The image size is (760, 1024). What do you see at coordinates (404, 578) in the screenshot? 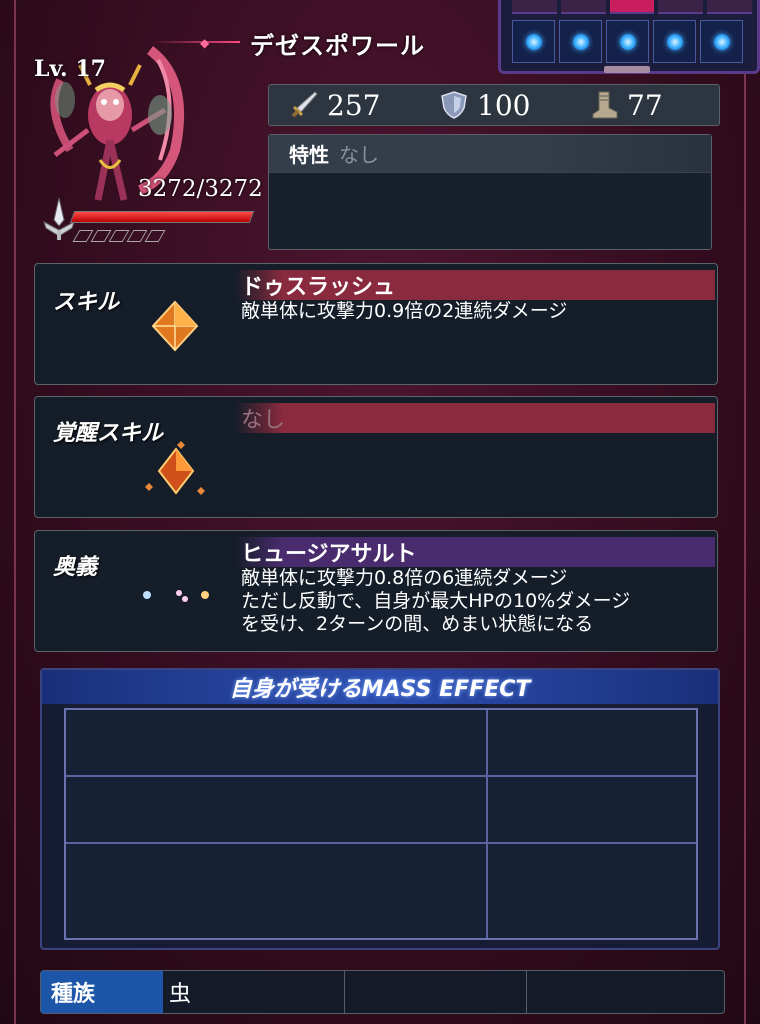
I see `ultimate-desc-line: 敵単体に攻撃力0.8倍の6連続ダメージ` at bounding box center [404, 578].